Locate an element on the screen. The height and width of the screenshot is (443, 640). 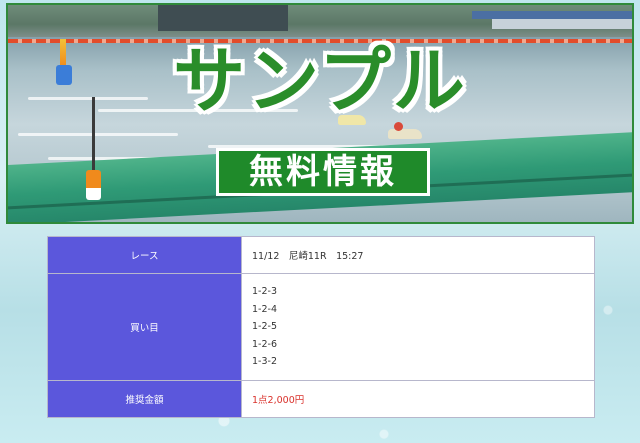
bets-list: 1-2-3 1-2-4 1-2-5 1-2-6 1-3-2 is located at coordinates (423, 327).